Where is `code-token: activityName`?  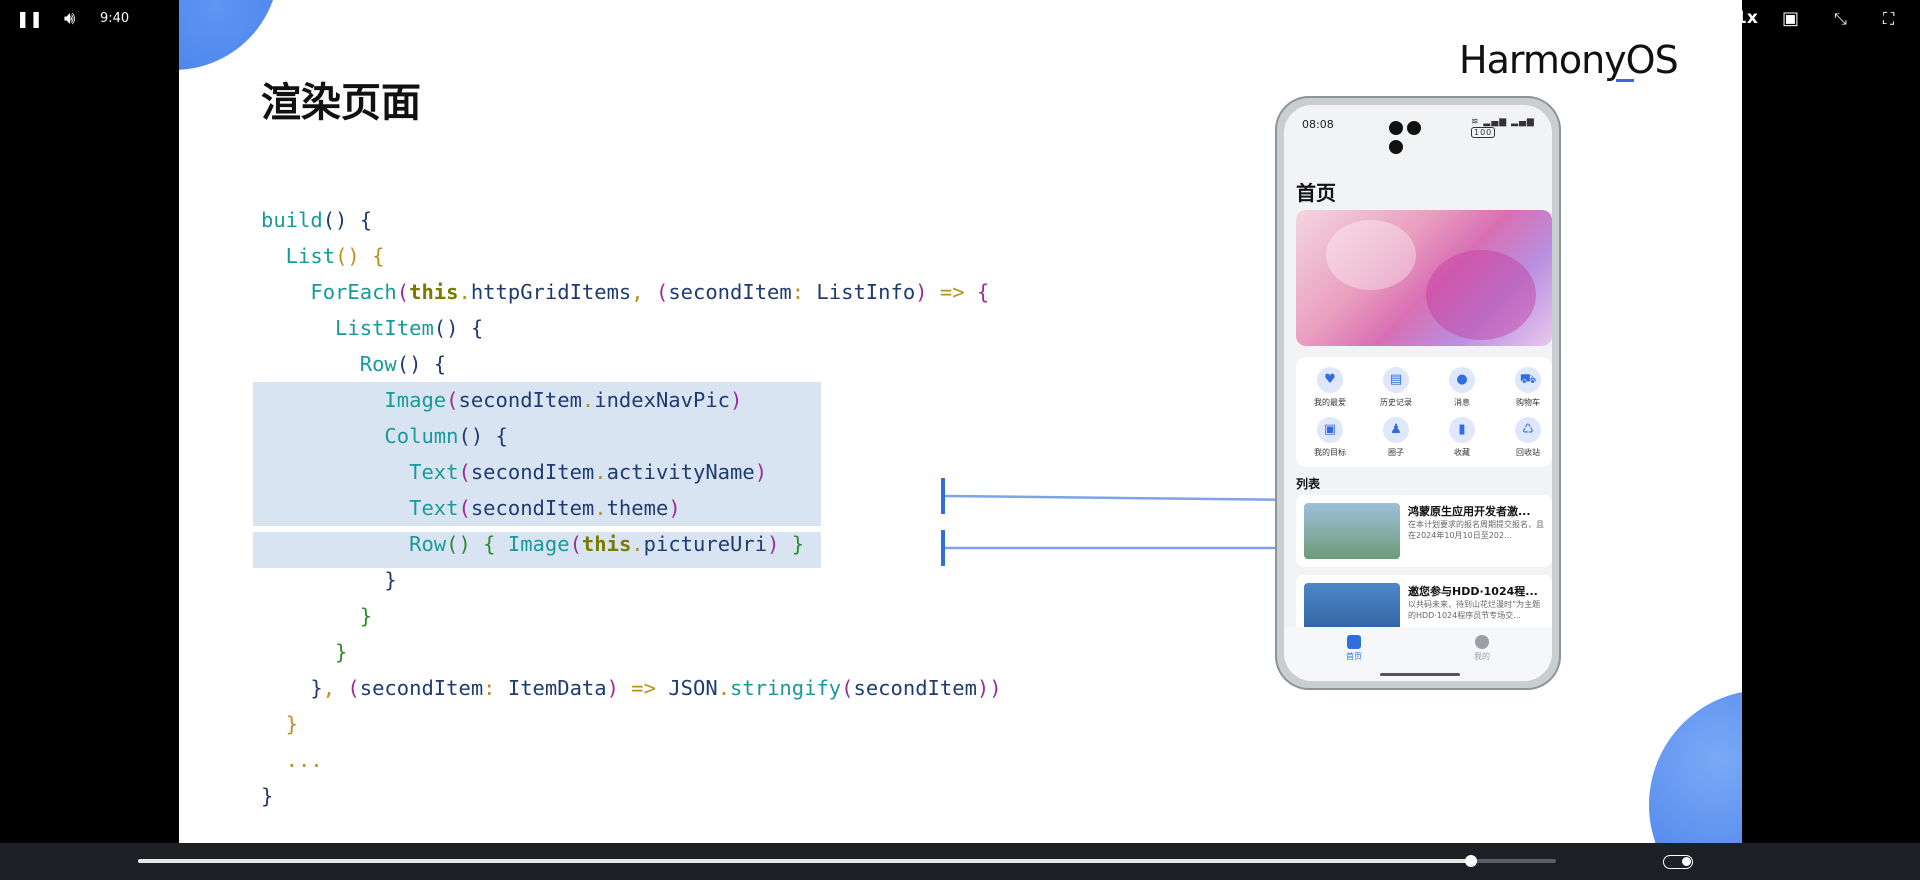 code-token: activityName is located at coordinates (680, 472).